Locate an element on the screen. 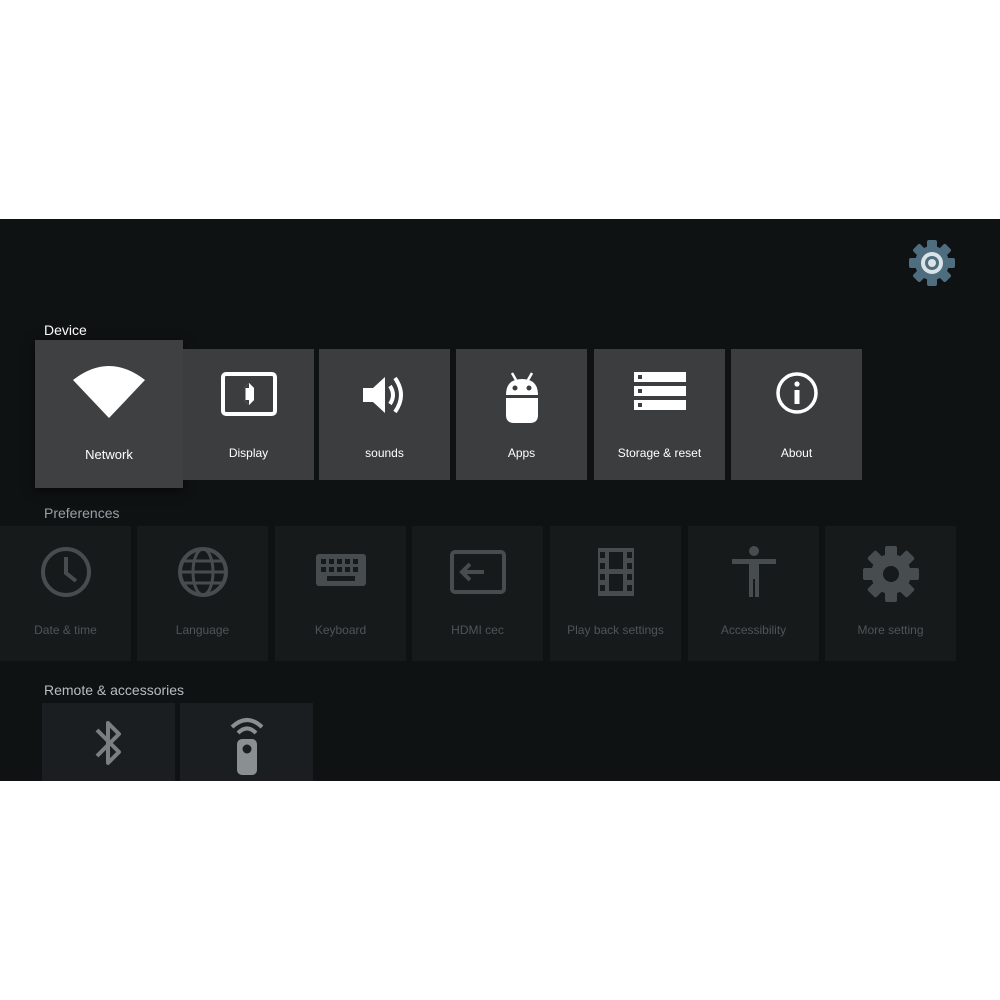  tile-label: Language is located at coordinates (202, 630).